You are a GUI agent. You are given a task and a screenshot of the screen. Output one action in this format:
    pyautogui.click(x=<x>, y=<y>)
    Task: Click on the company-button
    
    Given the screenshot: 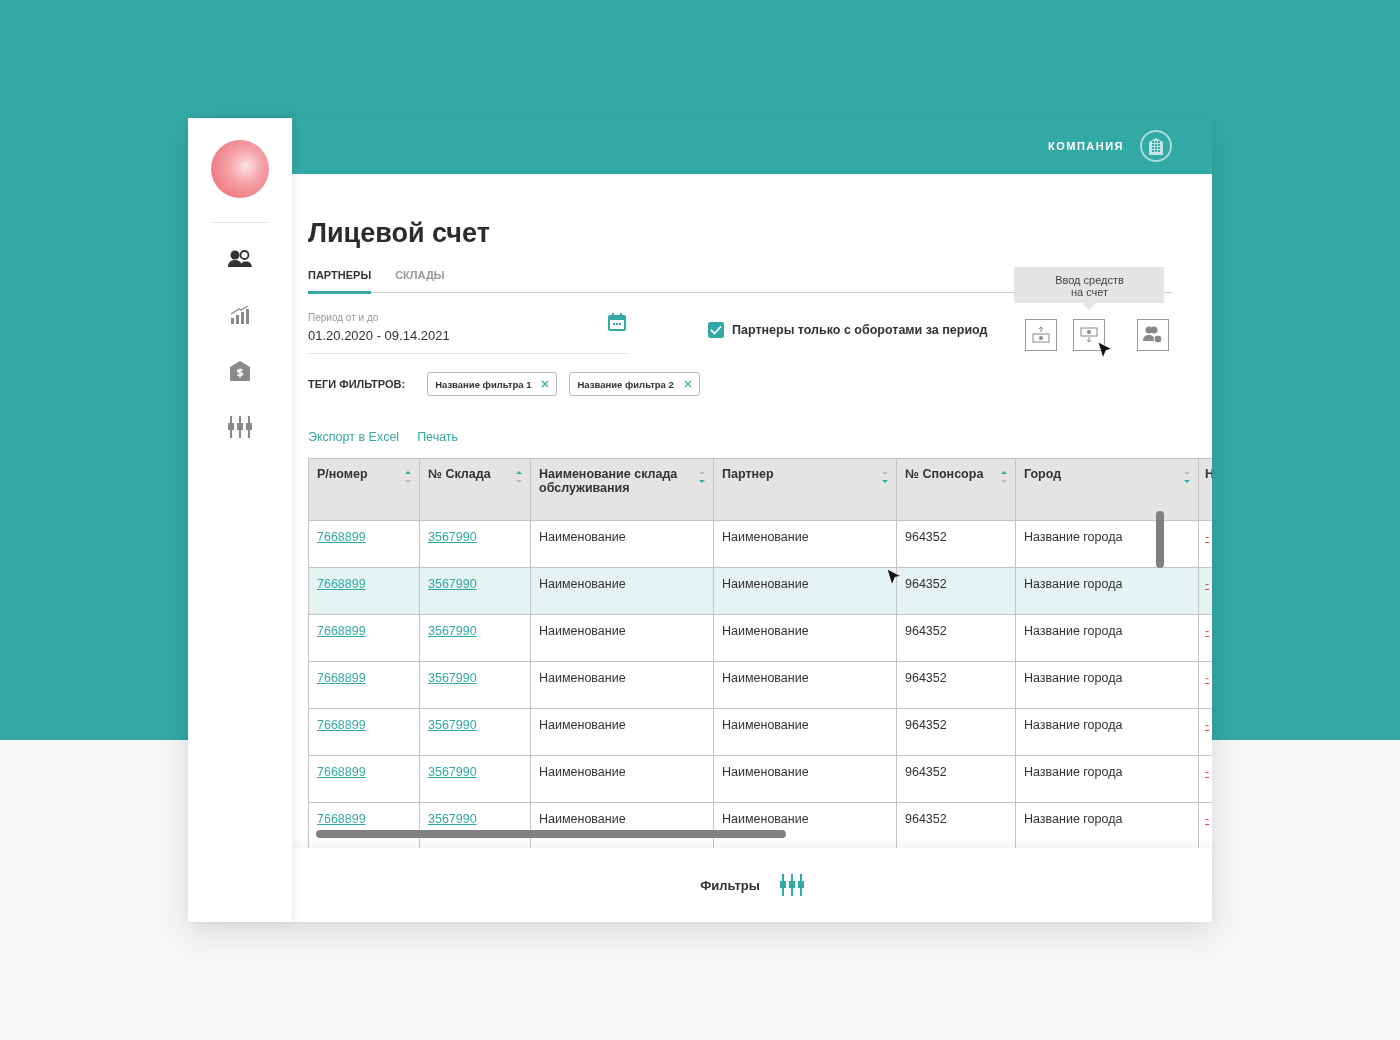 What is the action you would take?
    pyautogui.click(x=1156, y=146)
    